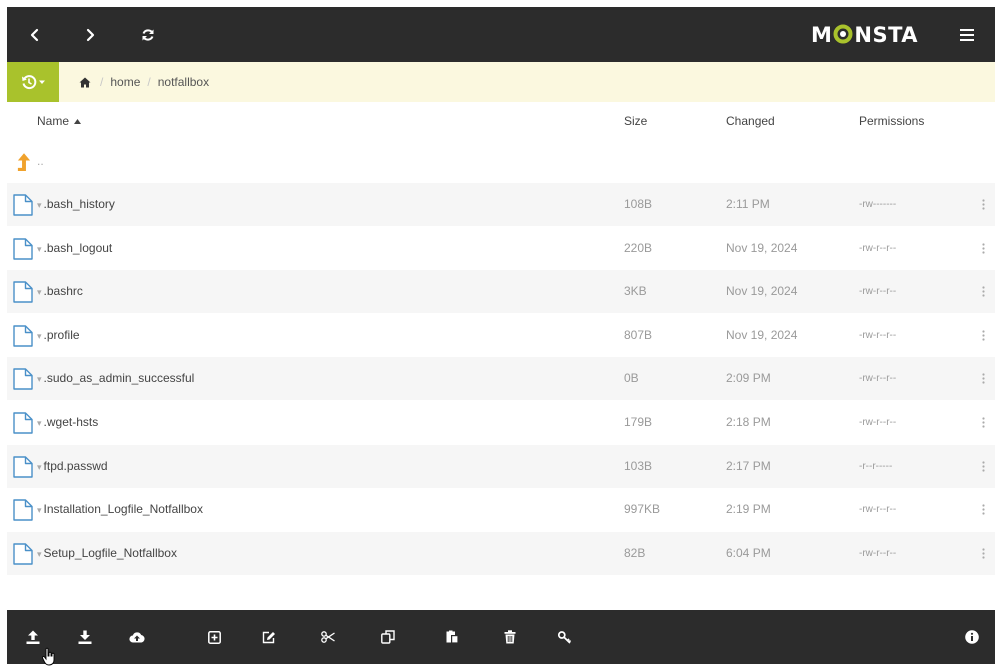  What do you see at coordinates (72, 466) in the screenshot?
I see `file-name: ▾ ftpd.passwd` at bounding box center [72, 466].